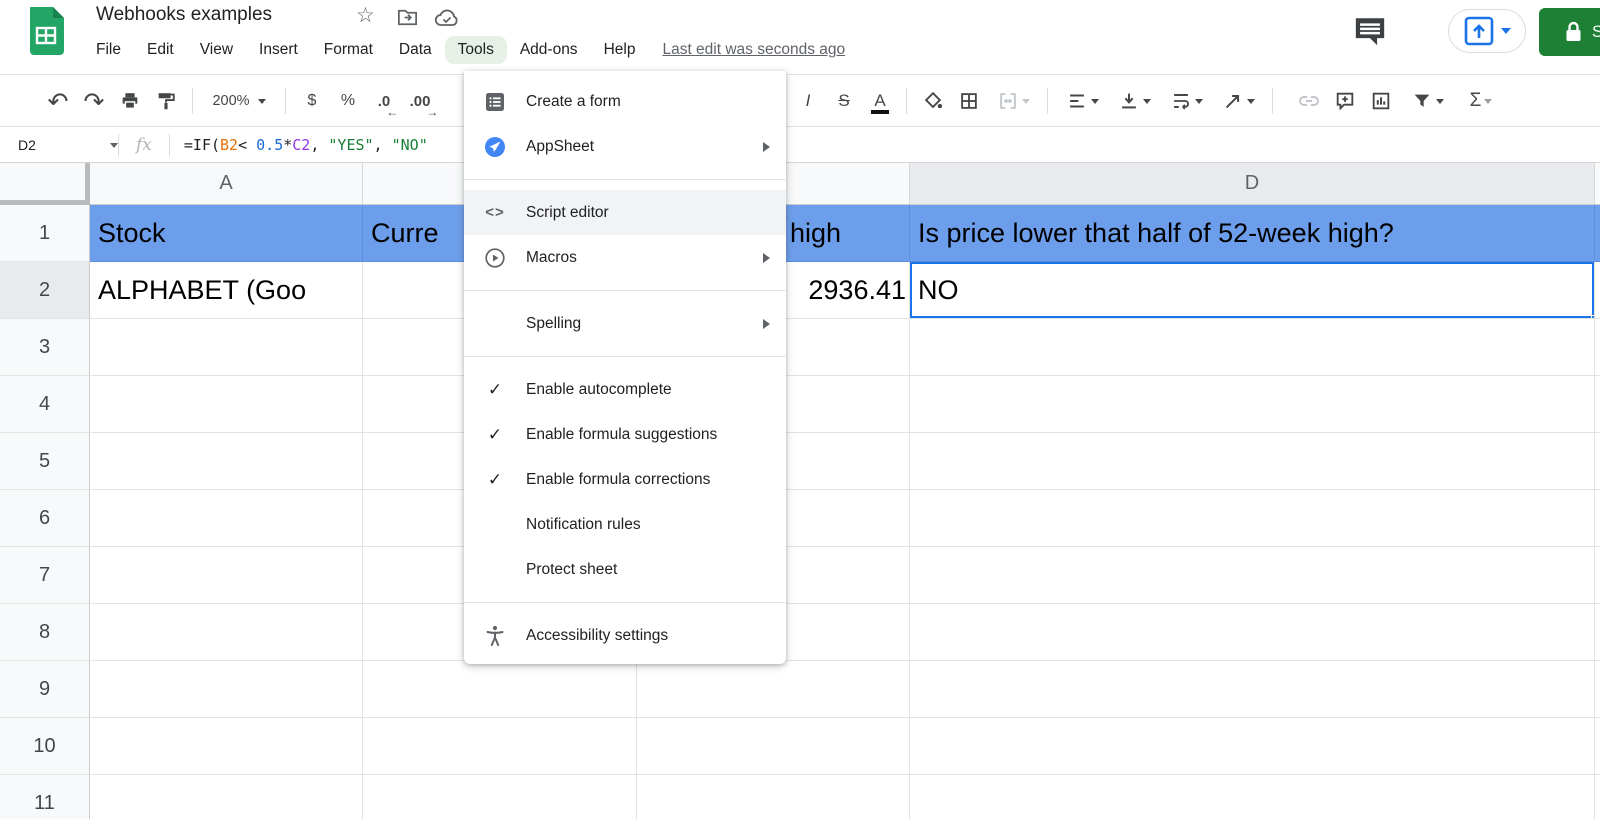 This screenshot has width=1600, height=819. I want to click on text-rotation-button, so click(1238, 101).